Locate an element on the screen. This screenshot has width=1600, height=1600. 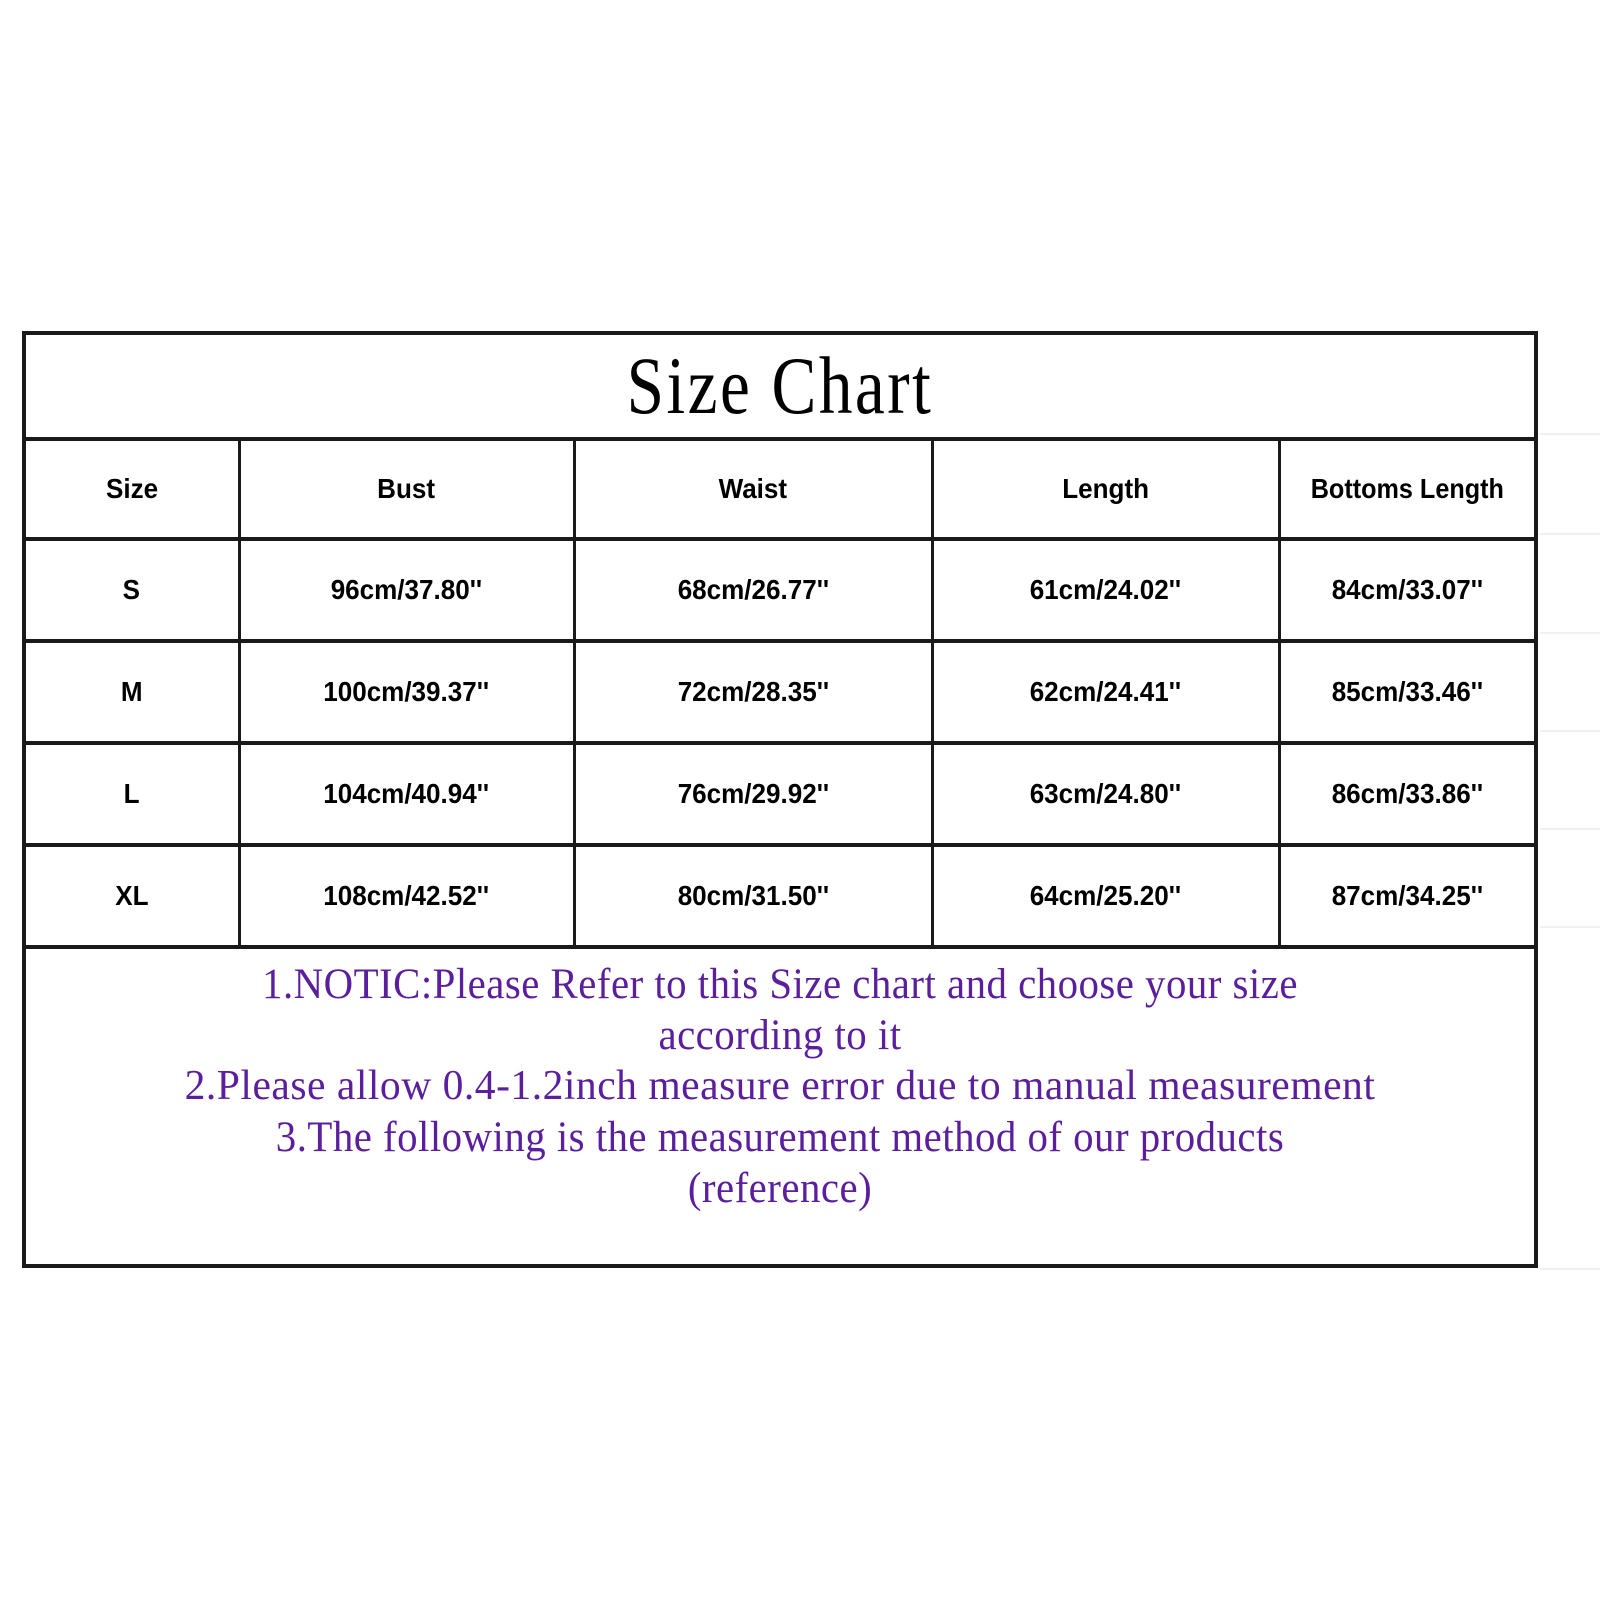
column-header-bottoms-length: Bottoms Length is located at coordinates (1406, 491).